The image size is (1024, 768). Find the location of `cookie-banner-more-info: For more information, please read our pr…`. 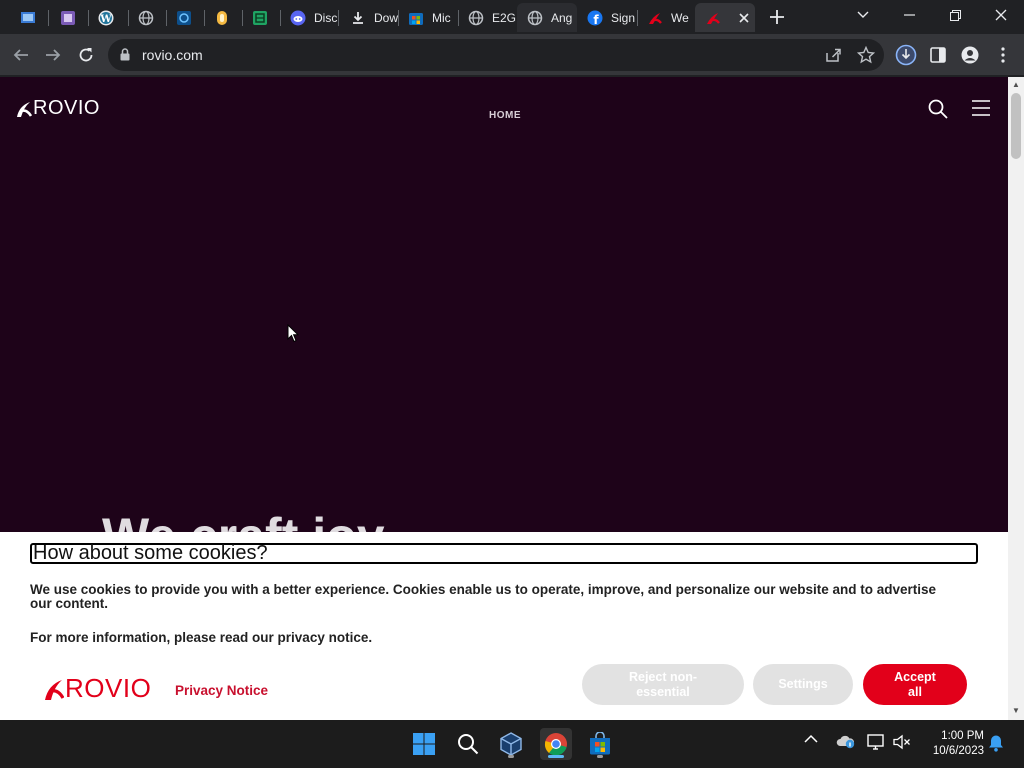

cookie-banner-more-info: For more information, please read our pr… is located at coordinates (201, 637).